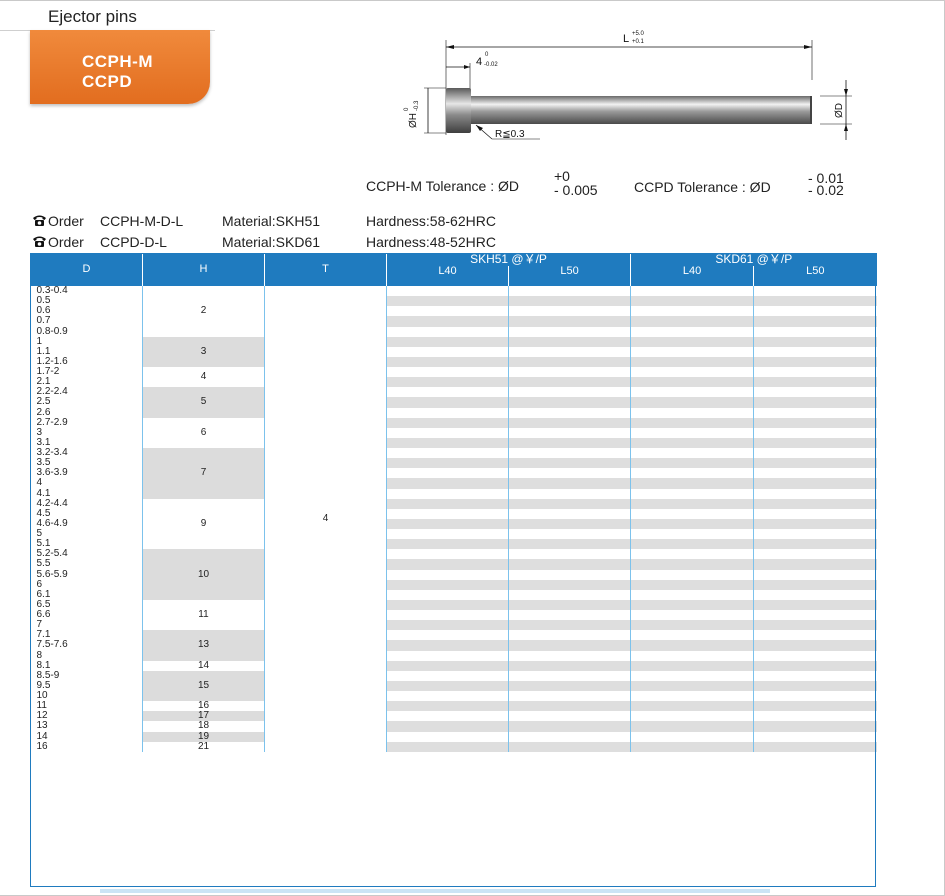  I want to click on radius-label: R≦0.3, so click(510, 134).